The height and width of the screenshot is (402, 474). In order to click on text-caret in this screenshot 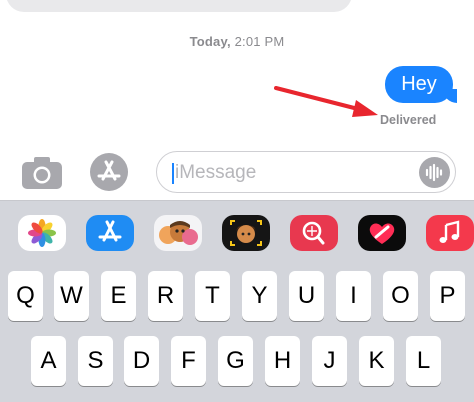, I will do `click(173, 173)`.